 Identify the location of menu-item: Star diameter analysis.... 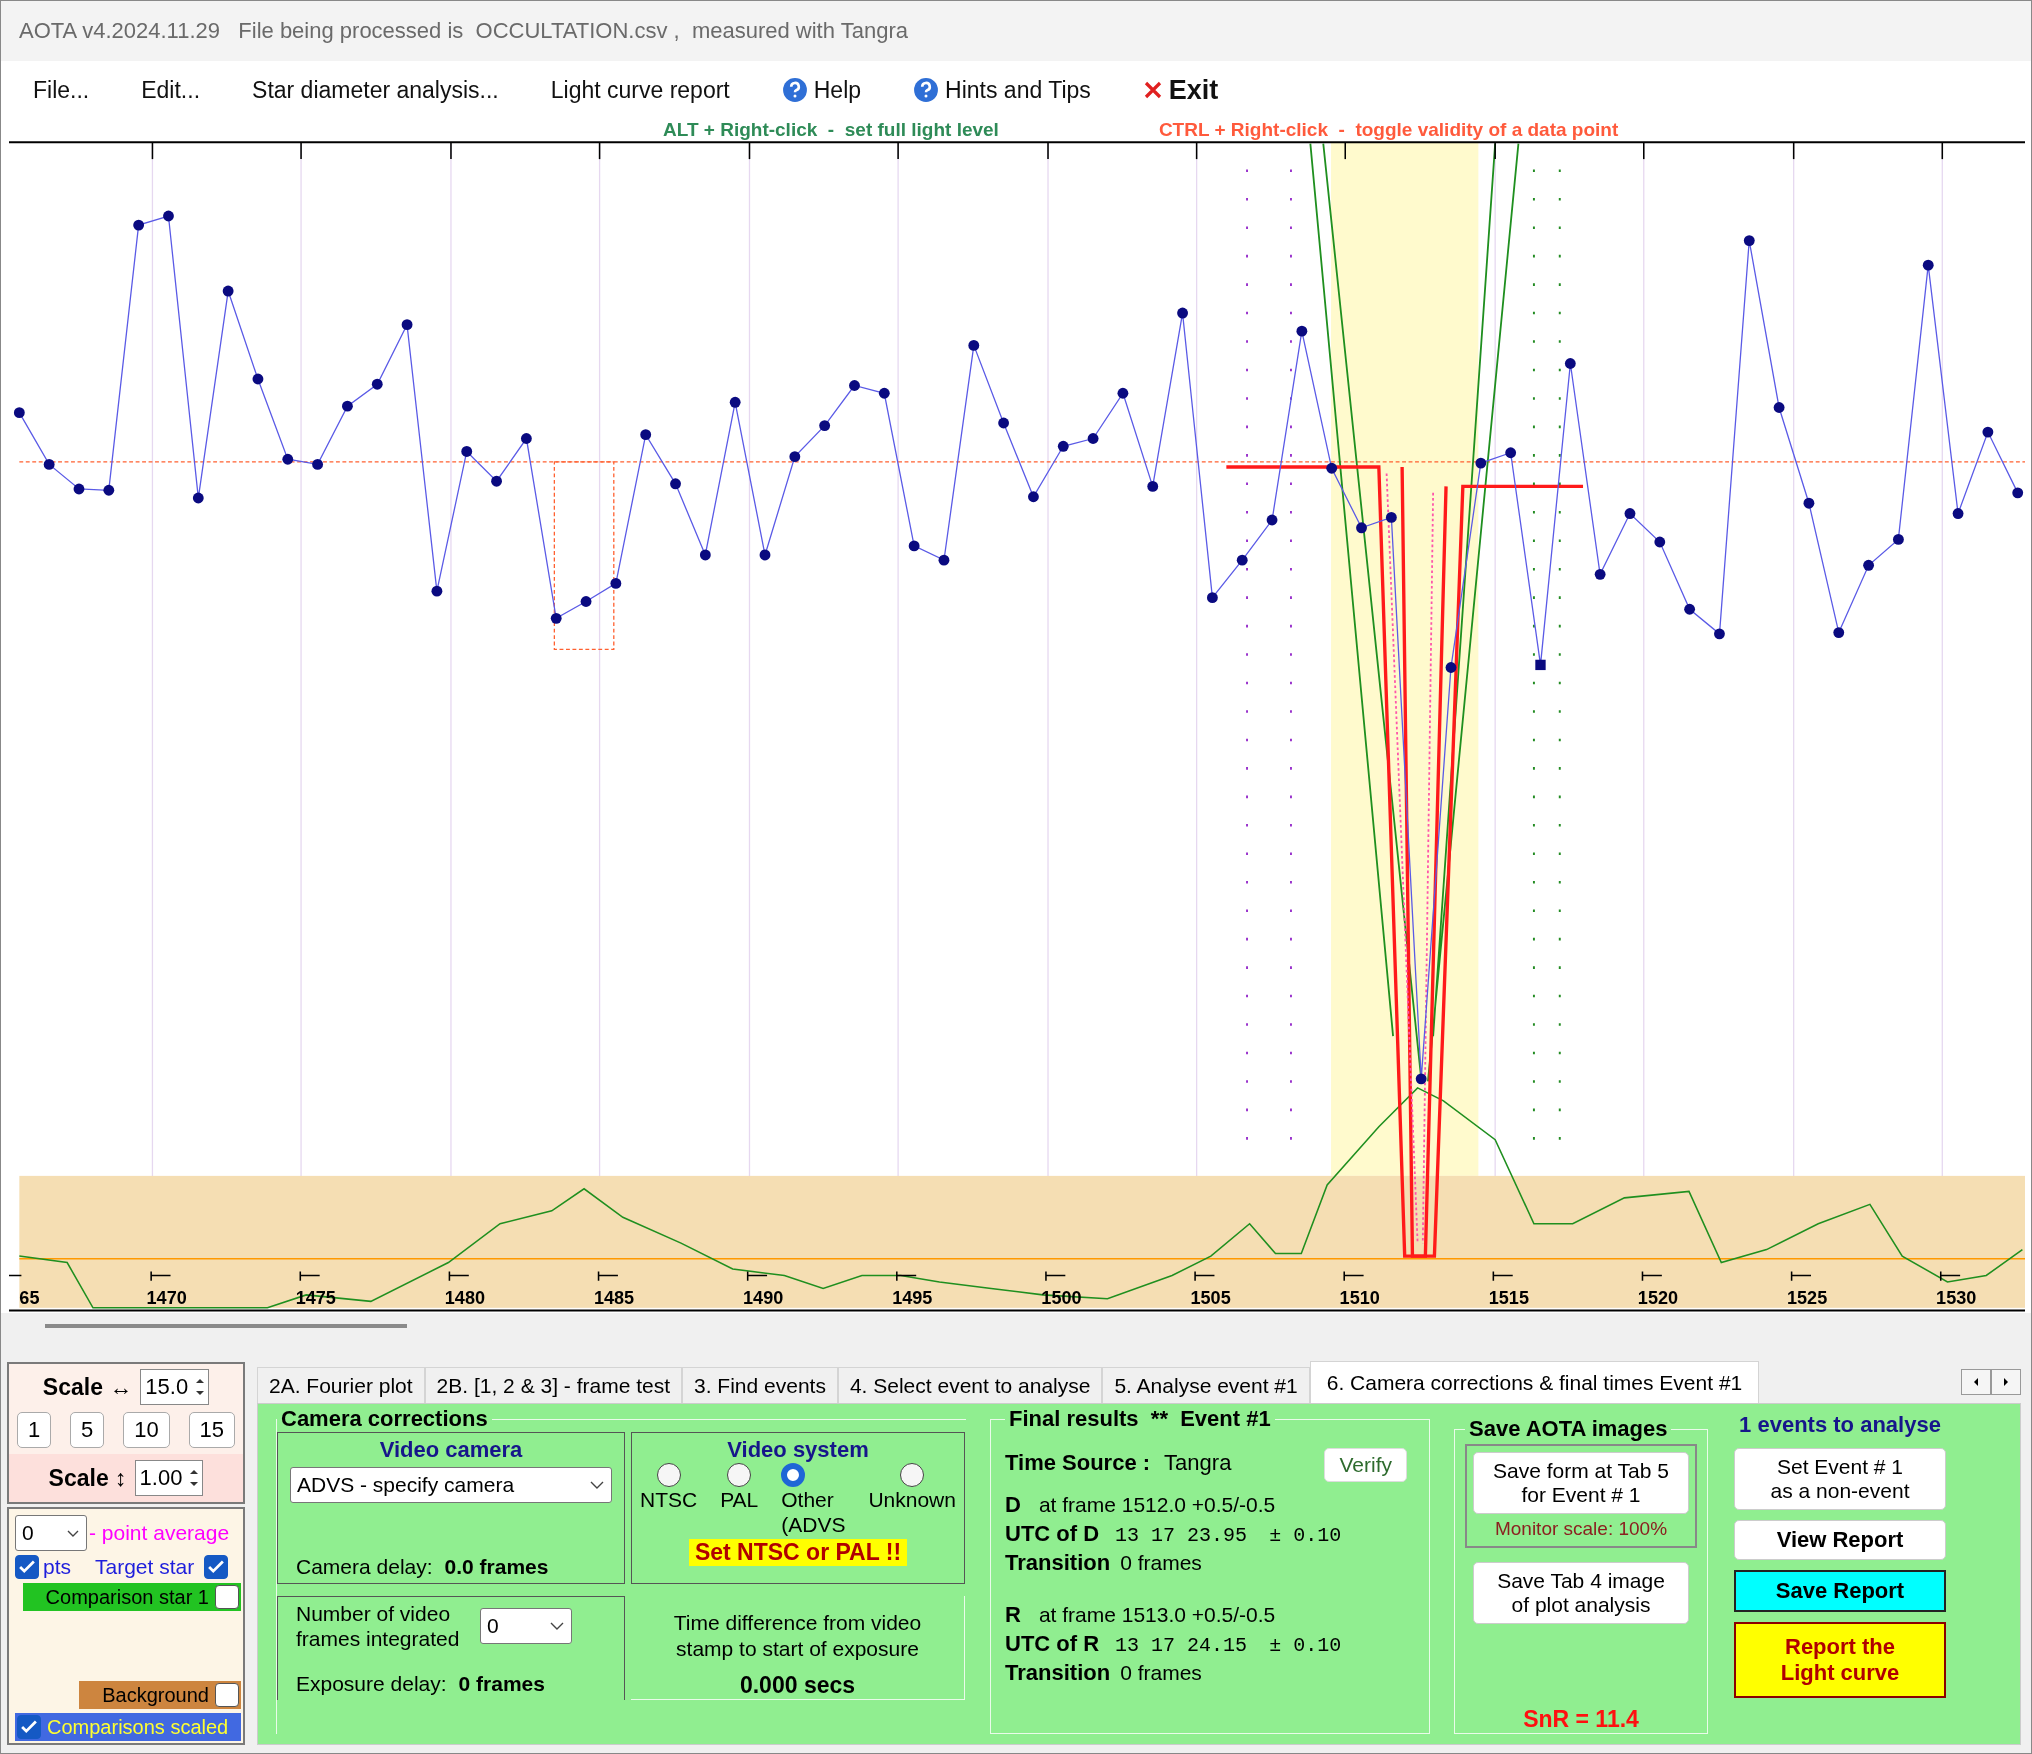
(375, 90).